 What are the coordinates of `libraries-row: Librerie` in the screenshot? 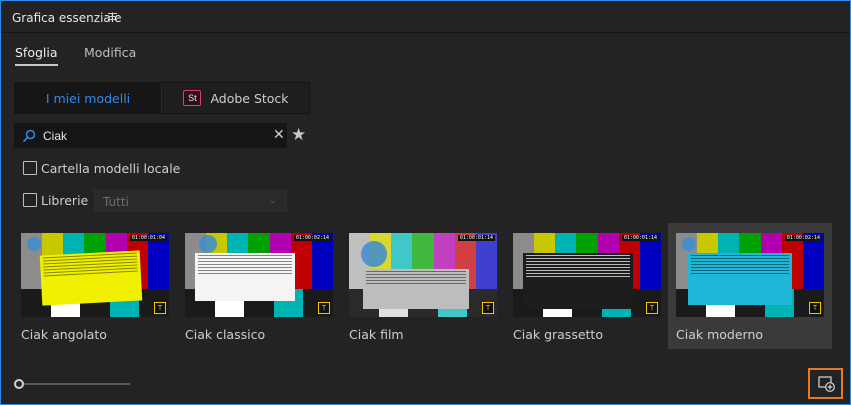 It's located at (55, 200).